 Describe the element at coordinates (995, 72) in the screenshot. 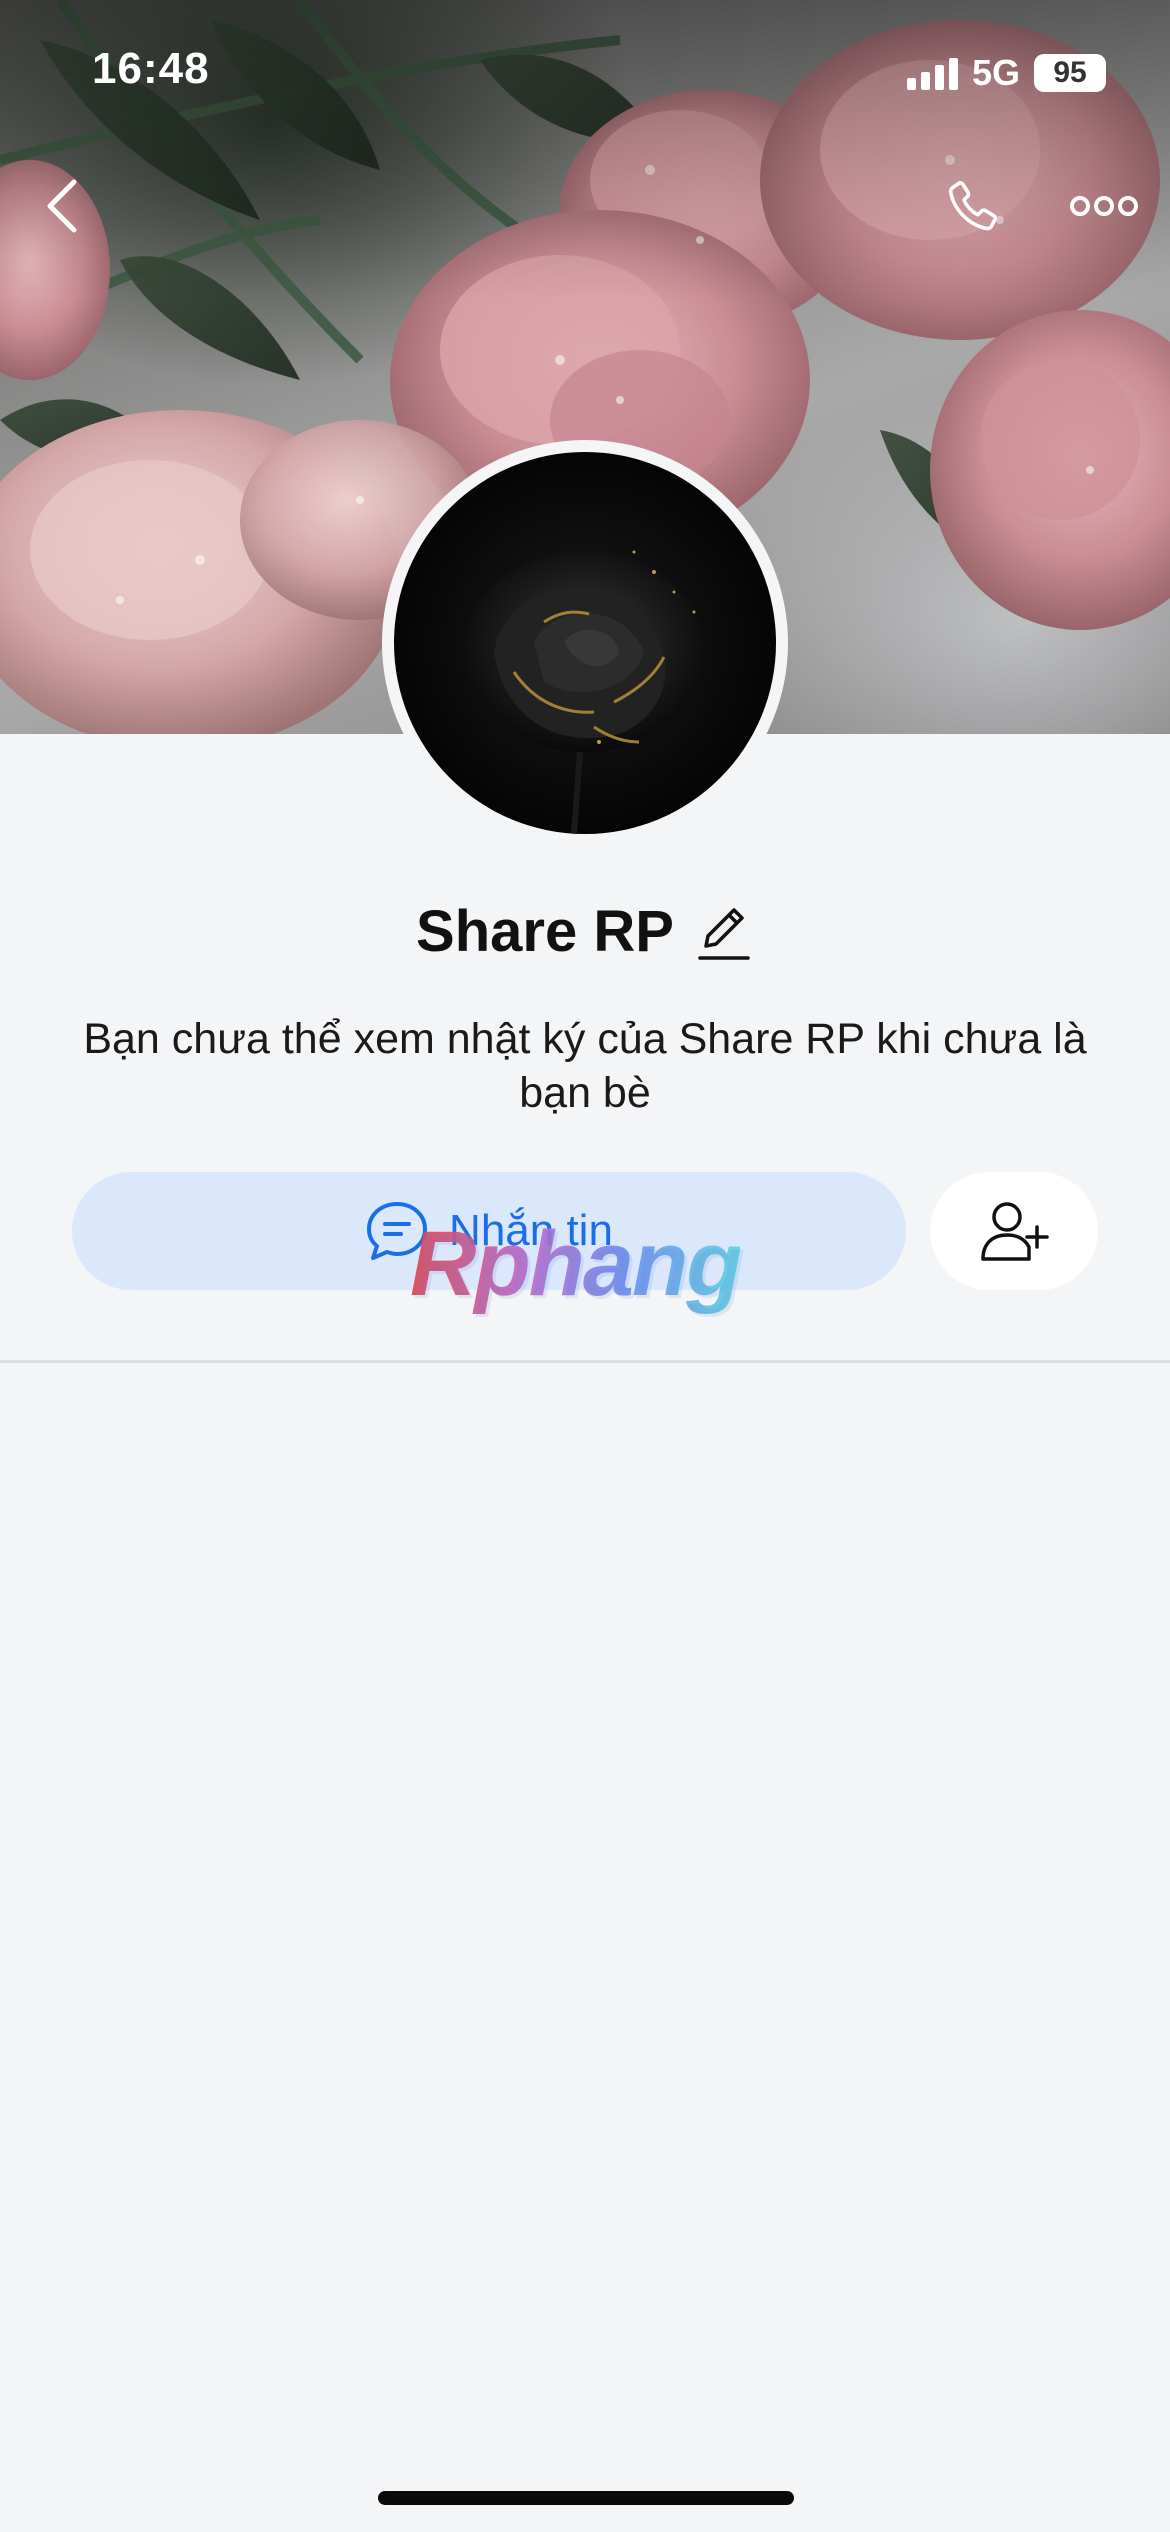

I see `network-type: 5G` at that location.